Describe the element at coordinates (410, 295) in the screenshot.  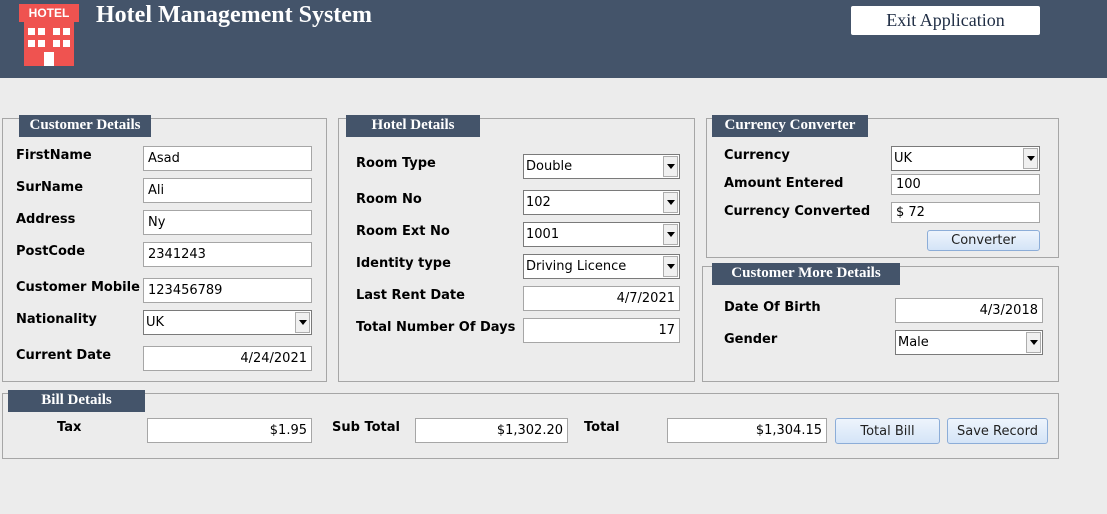
I see `last-rent-date-label: Last Rent Date` at that location.